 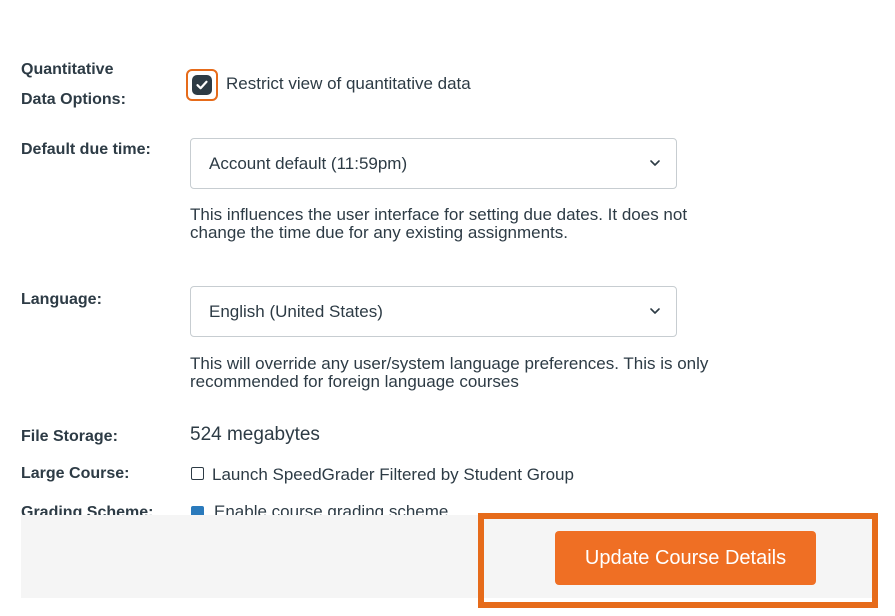 What do you see at coordinates (61, 299) in the screenshot?
I see `language-label: Language:` at bounding box center [61, 299].